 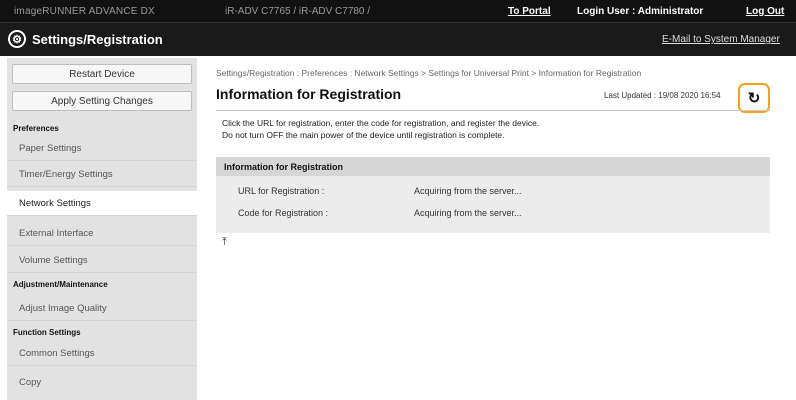 I want to click on logout-link: Log Out, so click(x=765, y=11).